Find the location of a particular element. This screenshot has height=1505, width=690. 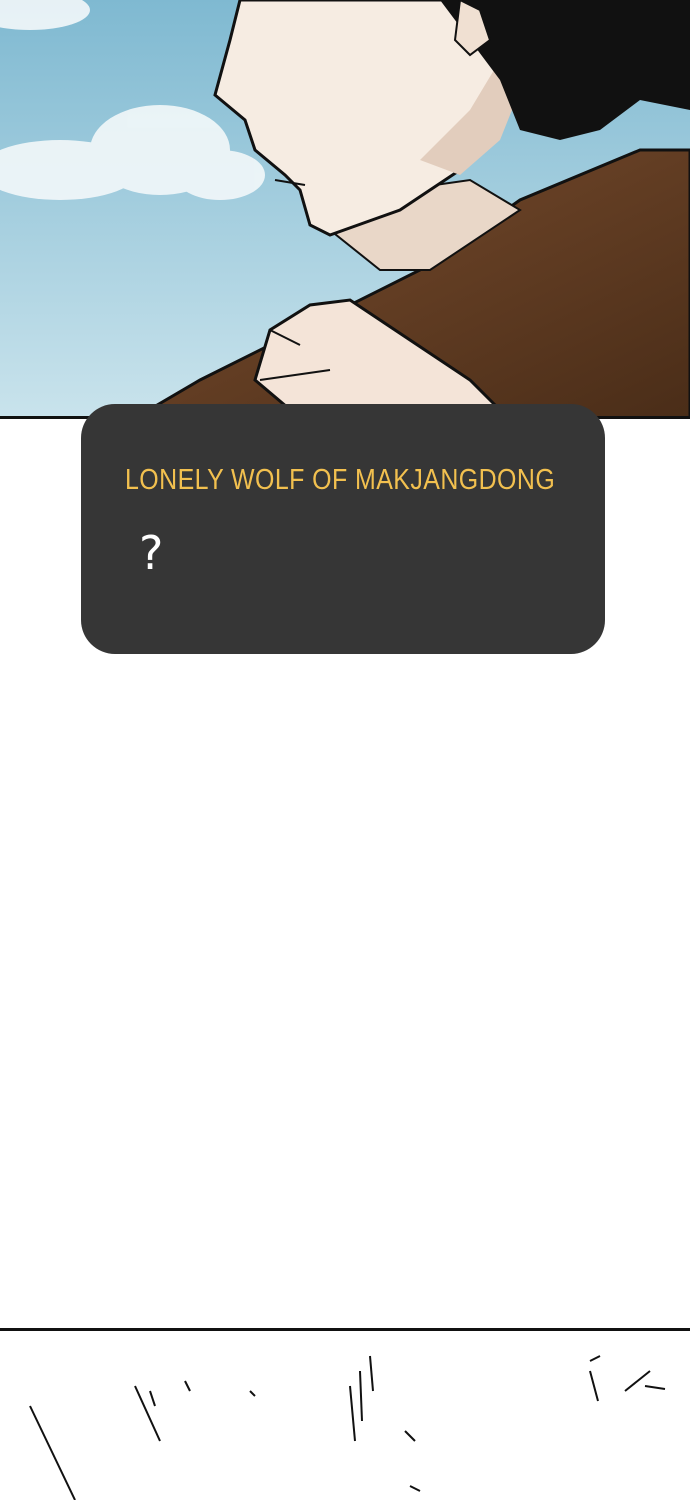

caption-line: ? is located at coordinates (151, 553).